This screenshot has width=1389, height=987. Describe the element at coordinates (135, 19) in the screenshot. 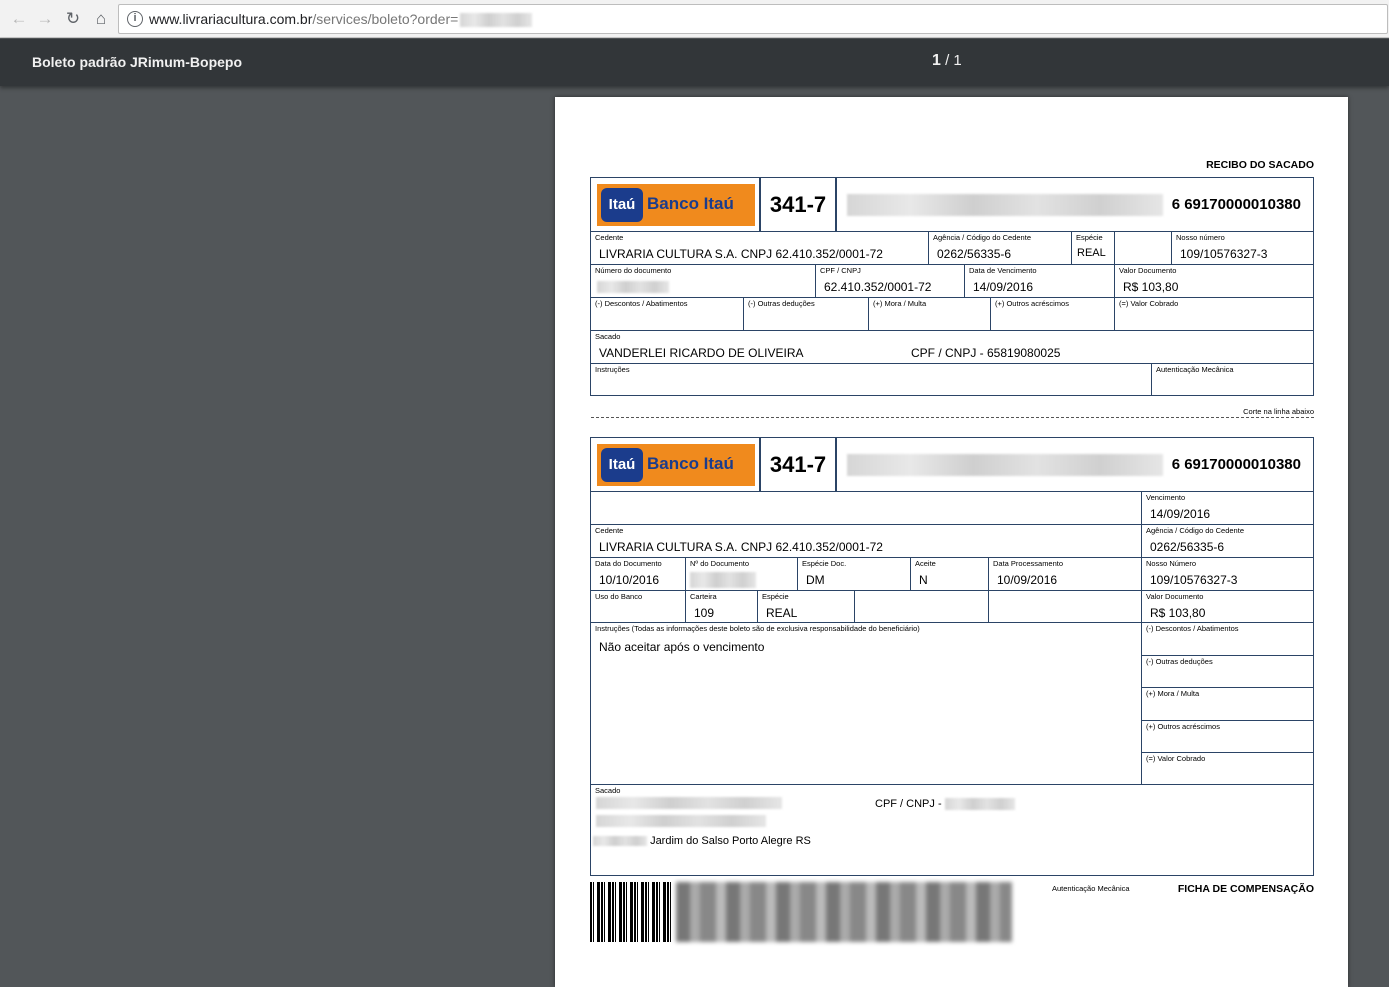

I see `info-icon: i` at that location.